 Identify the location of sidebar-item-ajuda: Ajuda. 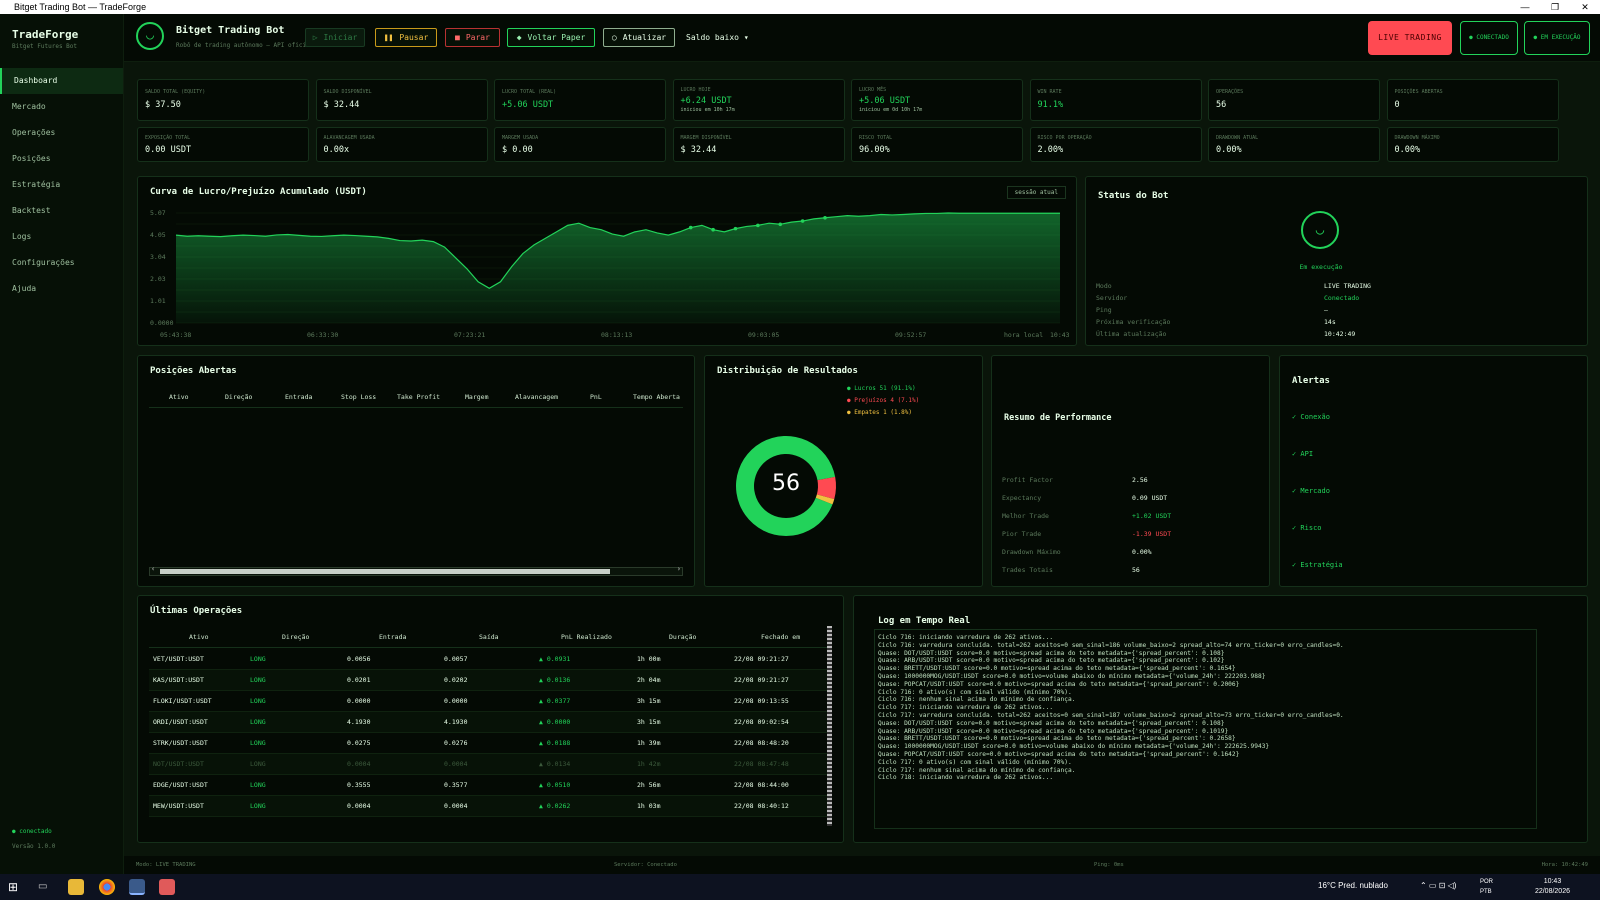
(61, 289).